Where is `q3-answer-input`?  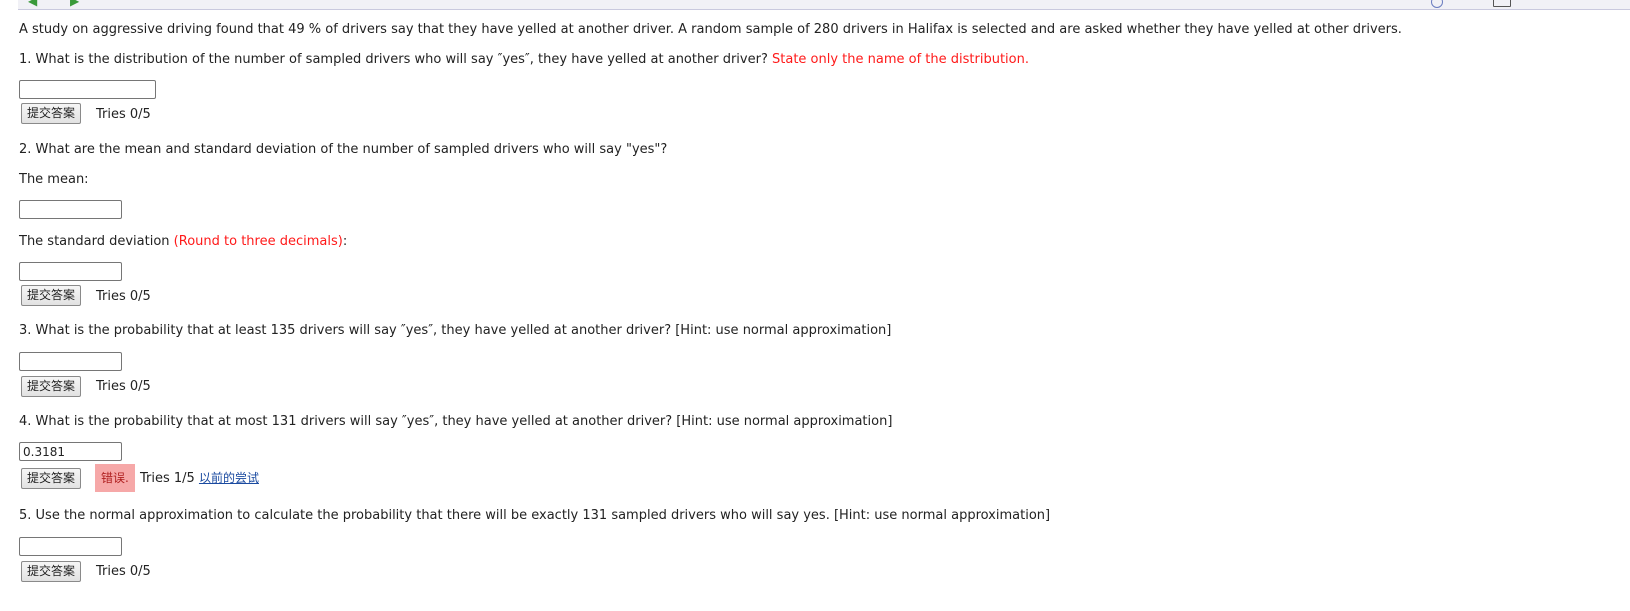
q3-answer-input is located at coordinates (70, 361).